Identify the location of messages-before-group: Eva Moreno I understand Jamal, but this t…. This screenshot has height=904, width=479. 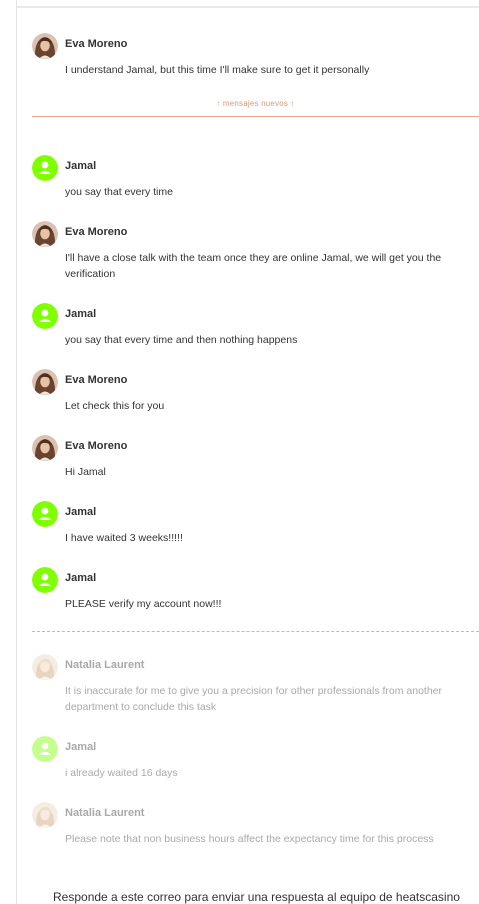
(255, 55).